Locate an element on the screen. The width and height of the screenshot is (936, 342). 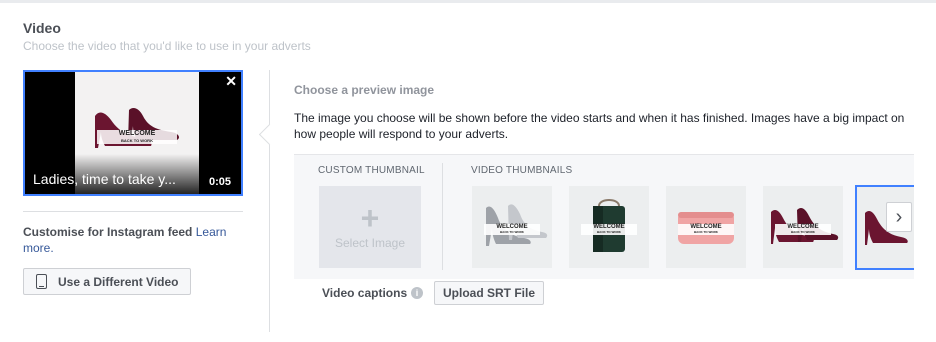
instagram-label: Customise for Instagram feed is located at coordinates (108, 232).